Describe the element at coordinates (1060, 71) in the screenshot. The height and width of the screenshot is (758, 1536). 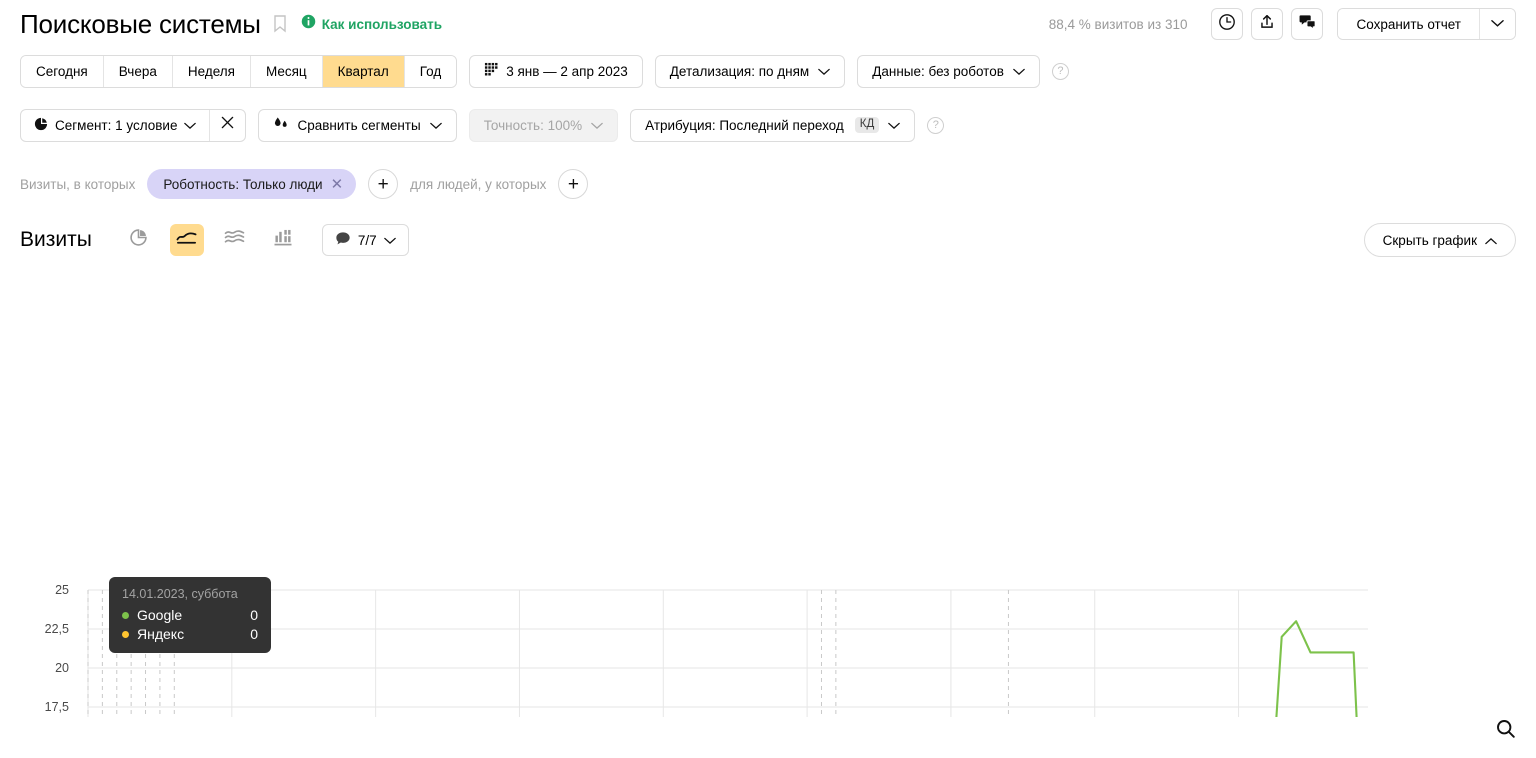
I see `data-source-help-icon: ?` at that location.